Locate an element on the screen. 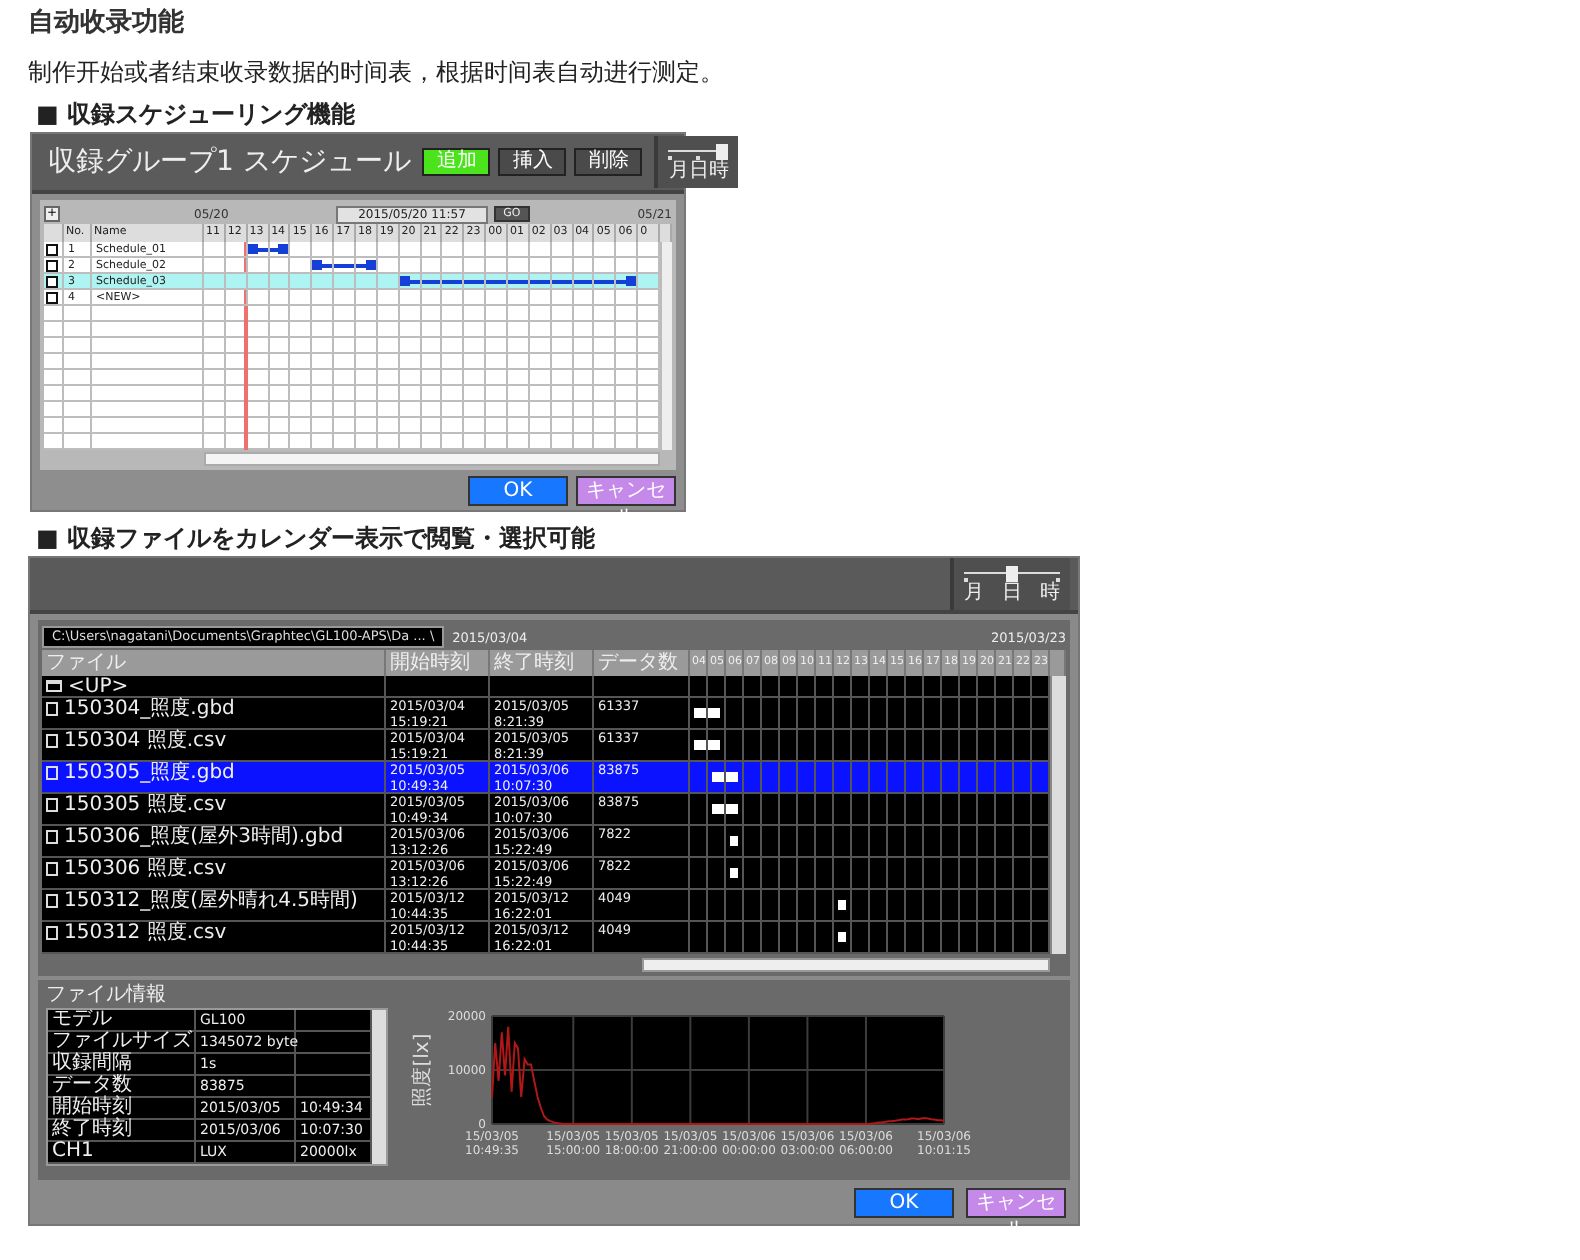  file-name: 150305_照度.gbd is located at coordinates (214, 778).